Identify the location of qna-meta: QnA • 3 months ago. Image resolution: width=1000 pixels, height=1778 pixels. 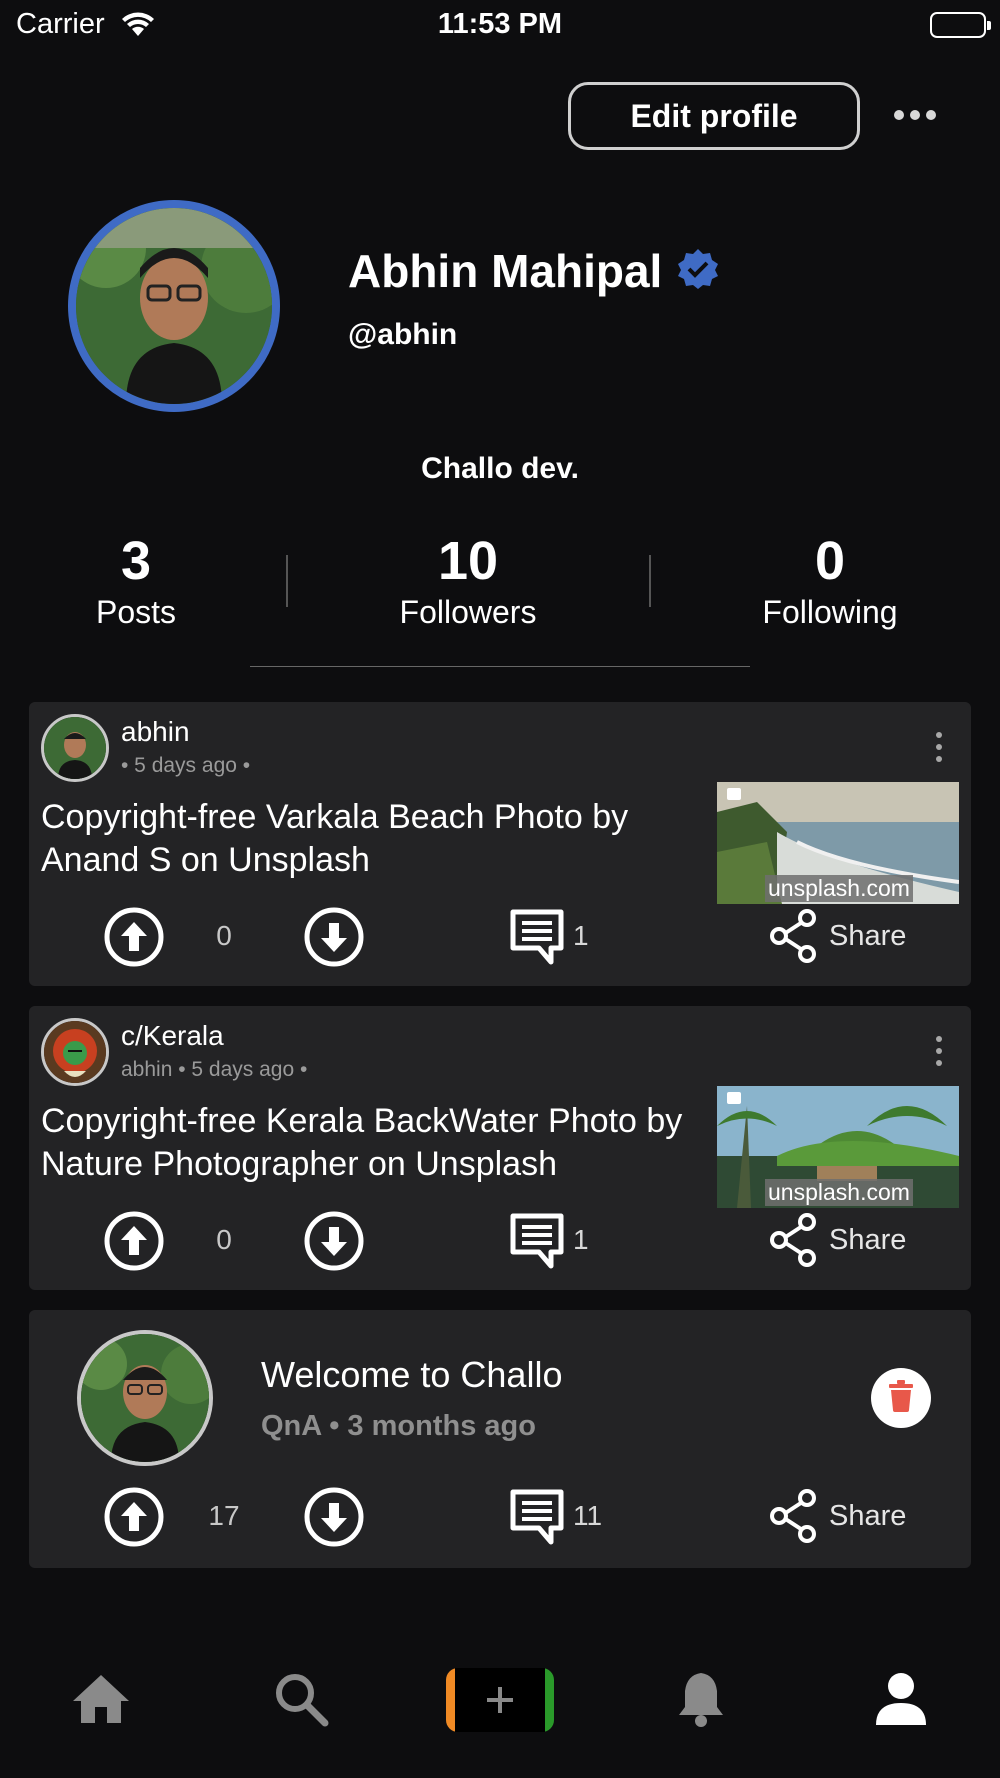
(398, 1426).